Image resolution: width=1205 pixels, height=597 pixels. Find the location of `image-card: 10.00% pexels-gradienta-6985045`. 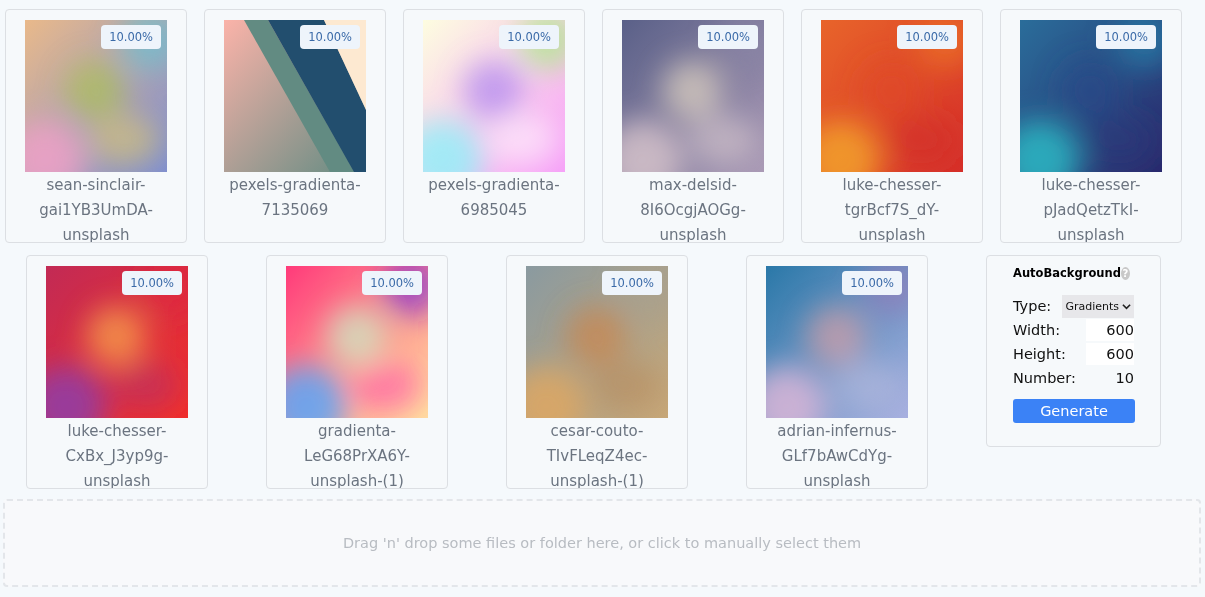

image-card: 10.00% pexels-gradienta-6985045 is located at coordinates (494, 126).